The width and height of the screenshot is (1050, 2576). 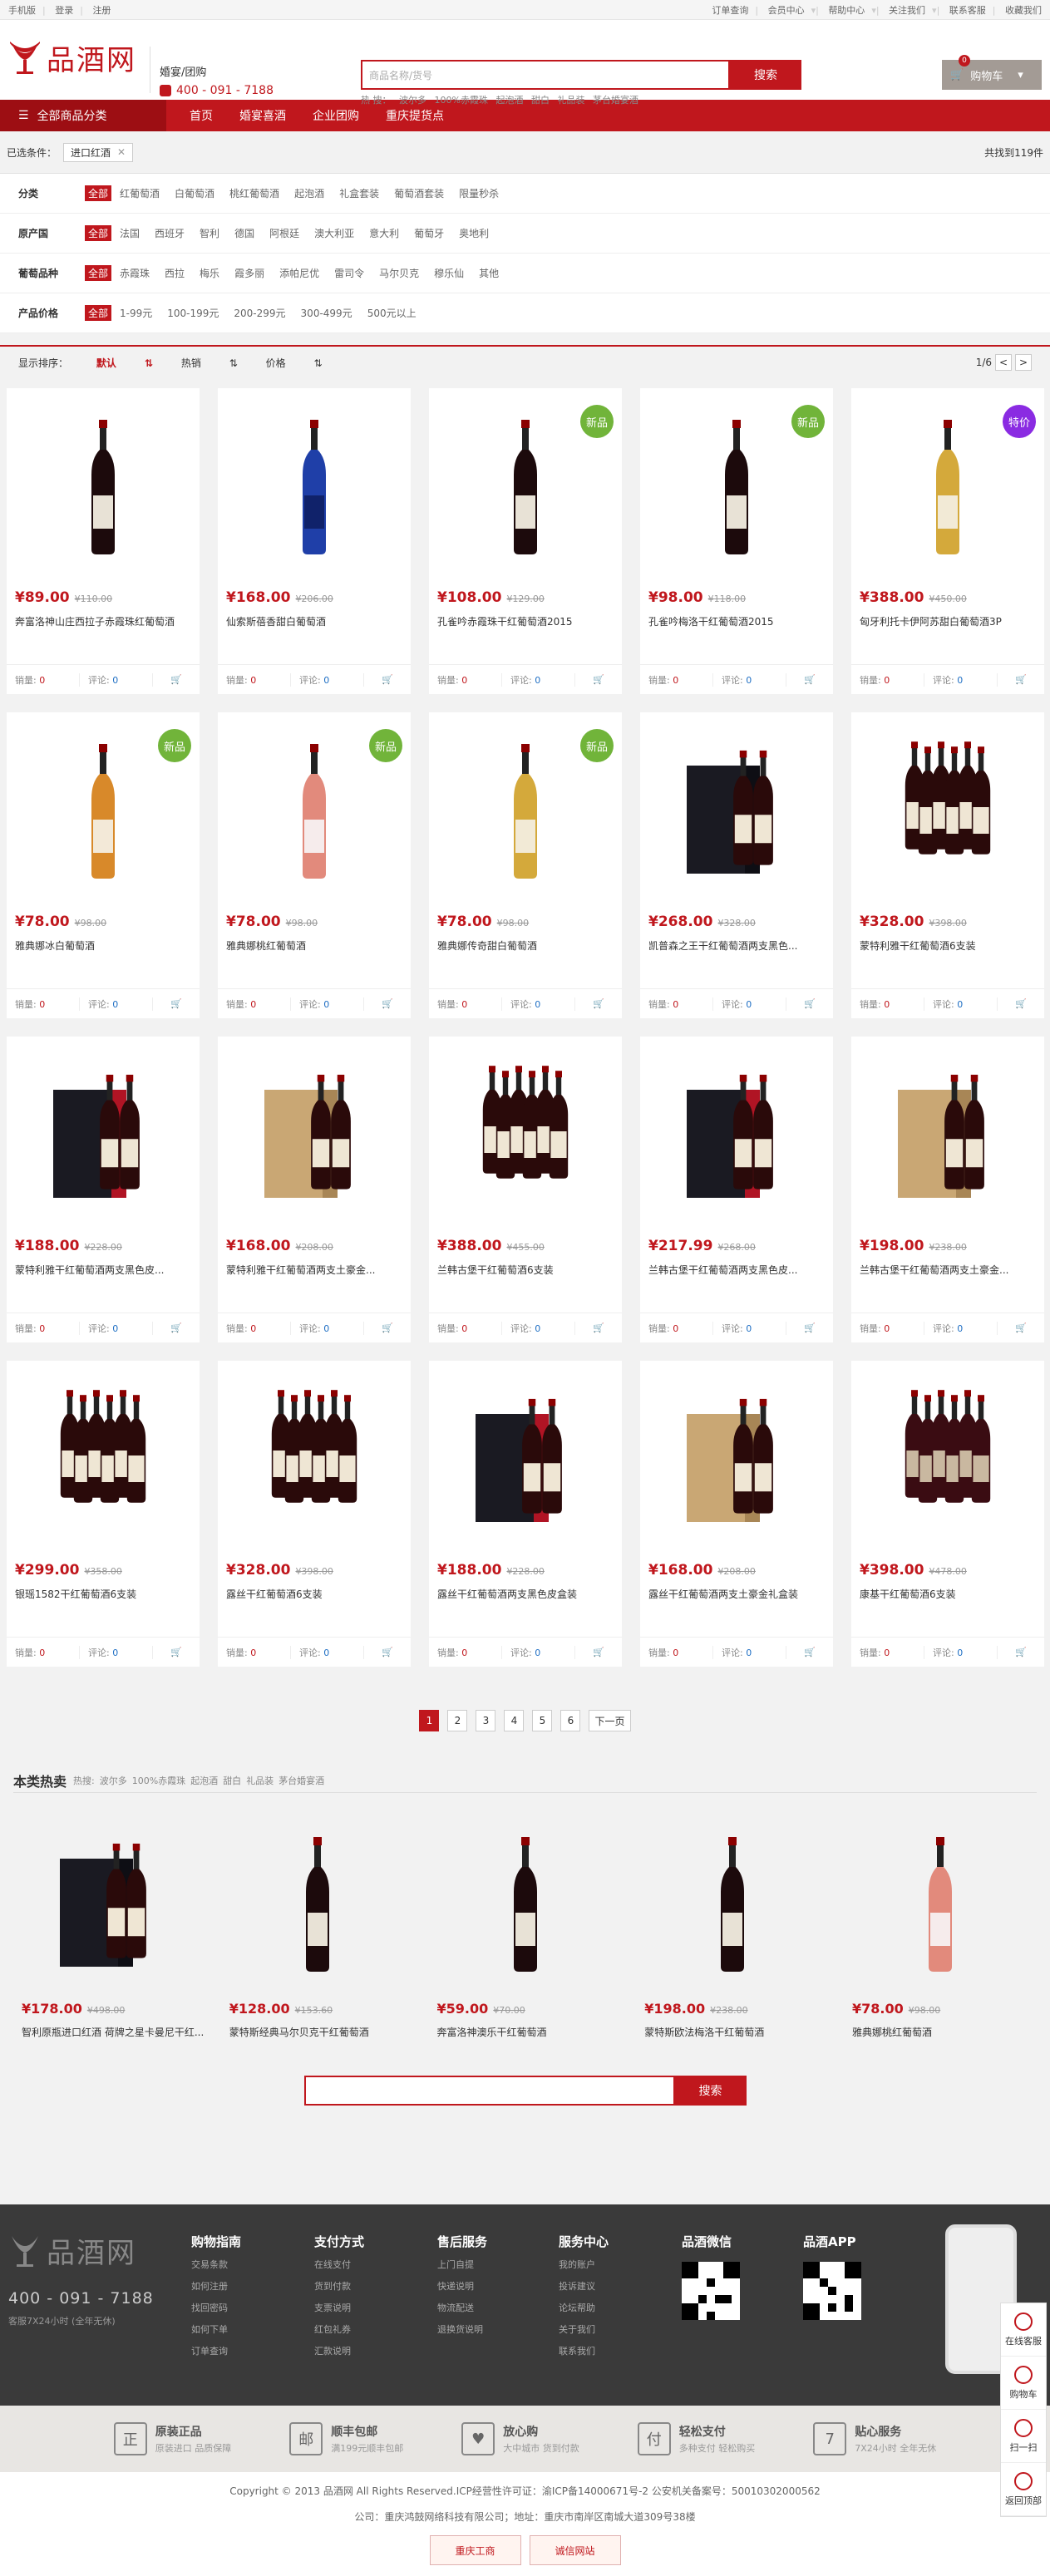 What do you see at coordinates (349, 273) in the screenshot?
I see `filter-option: 雷司令` at bounding box center [349, 273].